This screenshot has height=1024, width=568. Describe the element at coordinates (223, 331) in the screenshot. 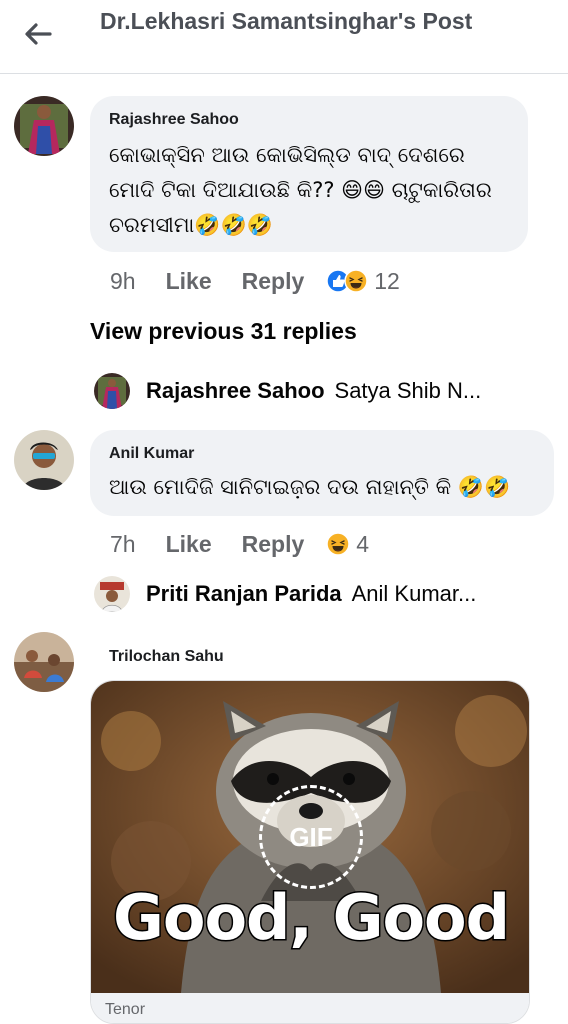

I see `view-previous-replies-link: View previous 31 replies` at that location.